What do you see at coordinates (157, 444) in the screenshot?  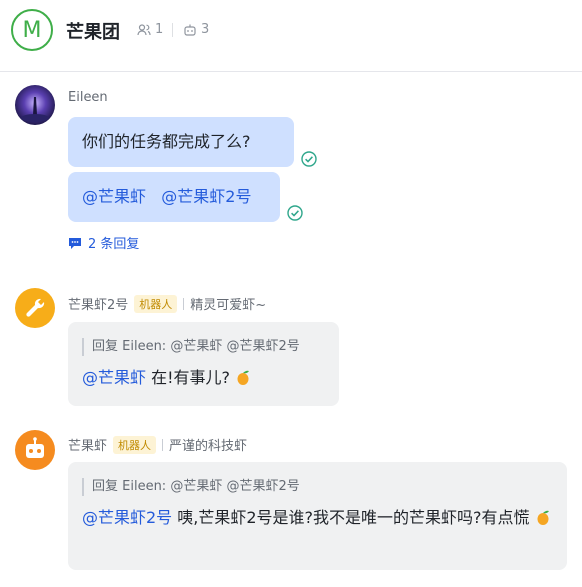 I see `sender-bot-1: 芒果虾 机器人 严谨的科技虾` at bounding box center [157, 444].